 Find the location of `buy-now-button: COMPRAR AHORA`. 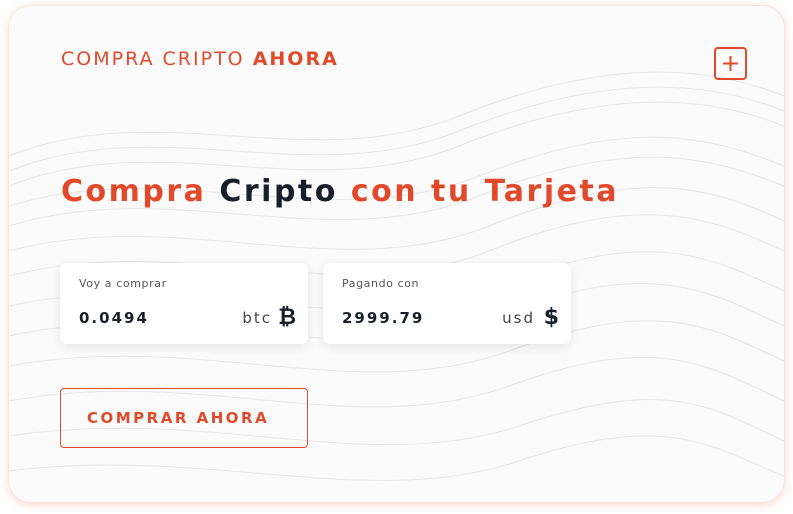

buy-now-button: COMPRAR AHORA is located at coordinates (184, 418).